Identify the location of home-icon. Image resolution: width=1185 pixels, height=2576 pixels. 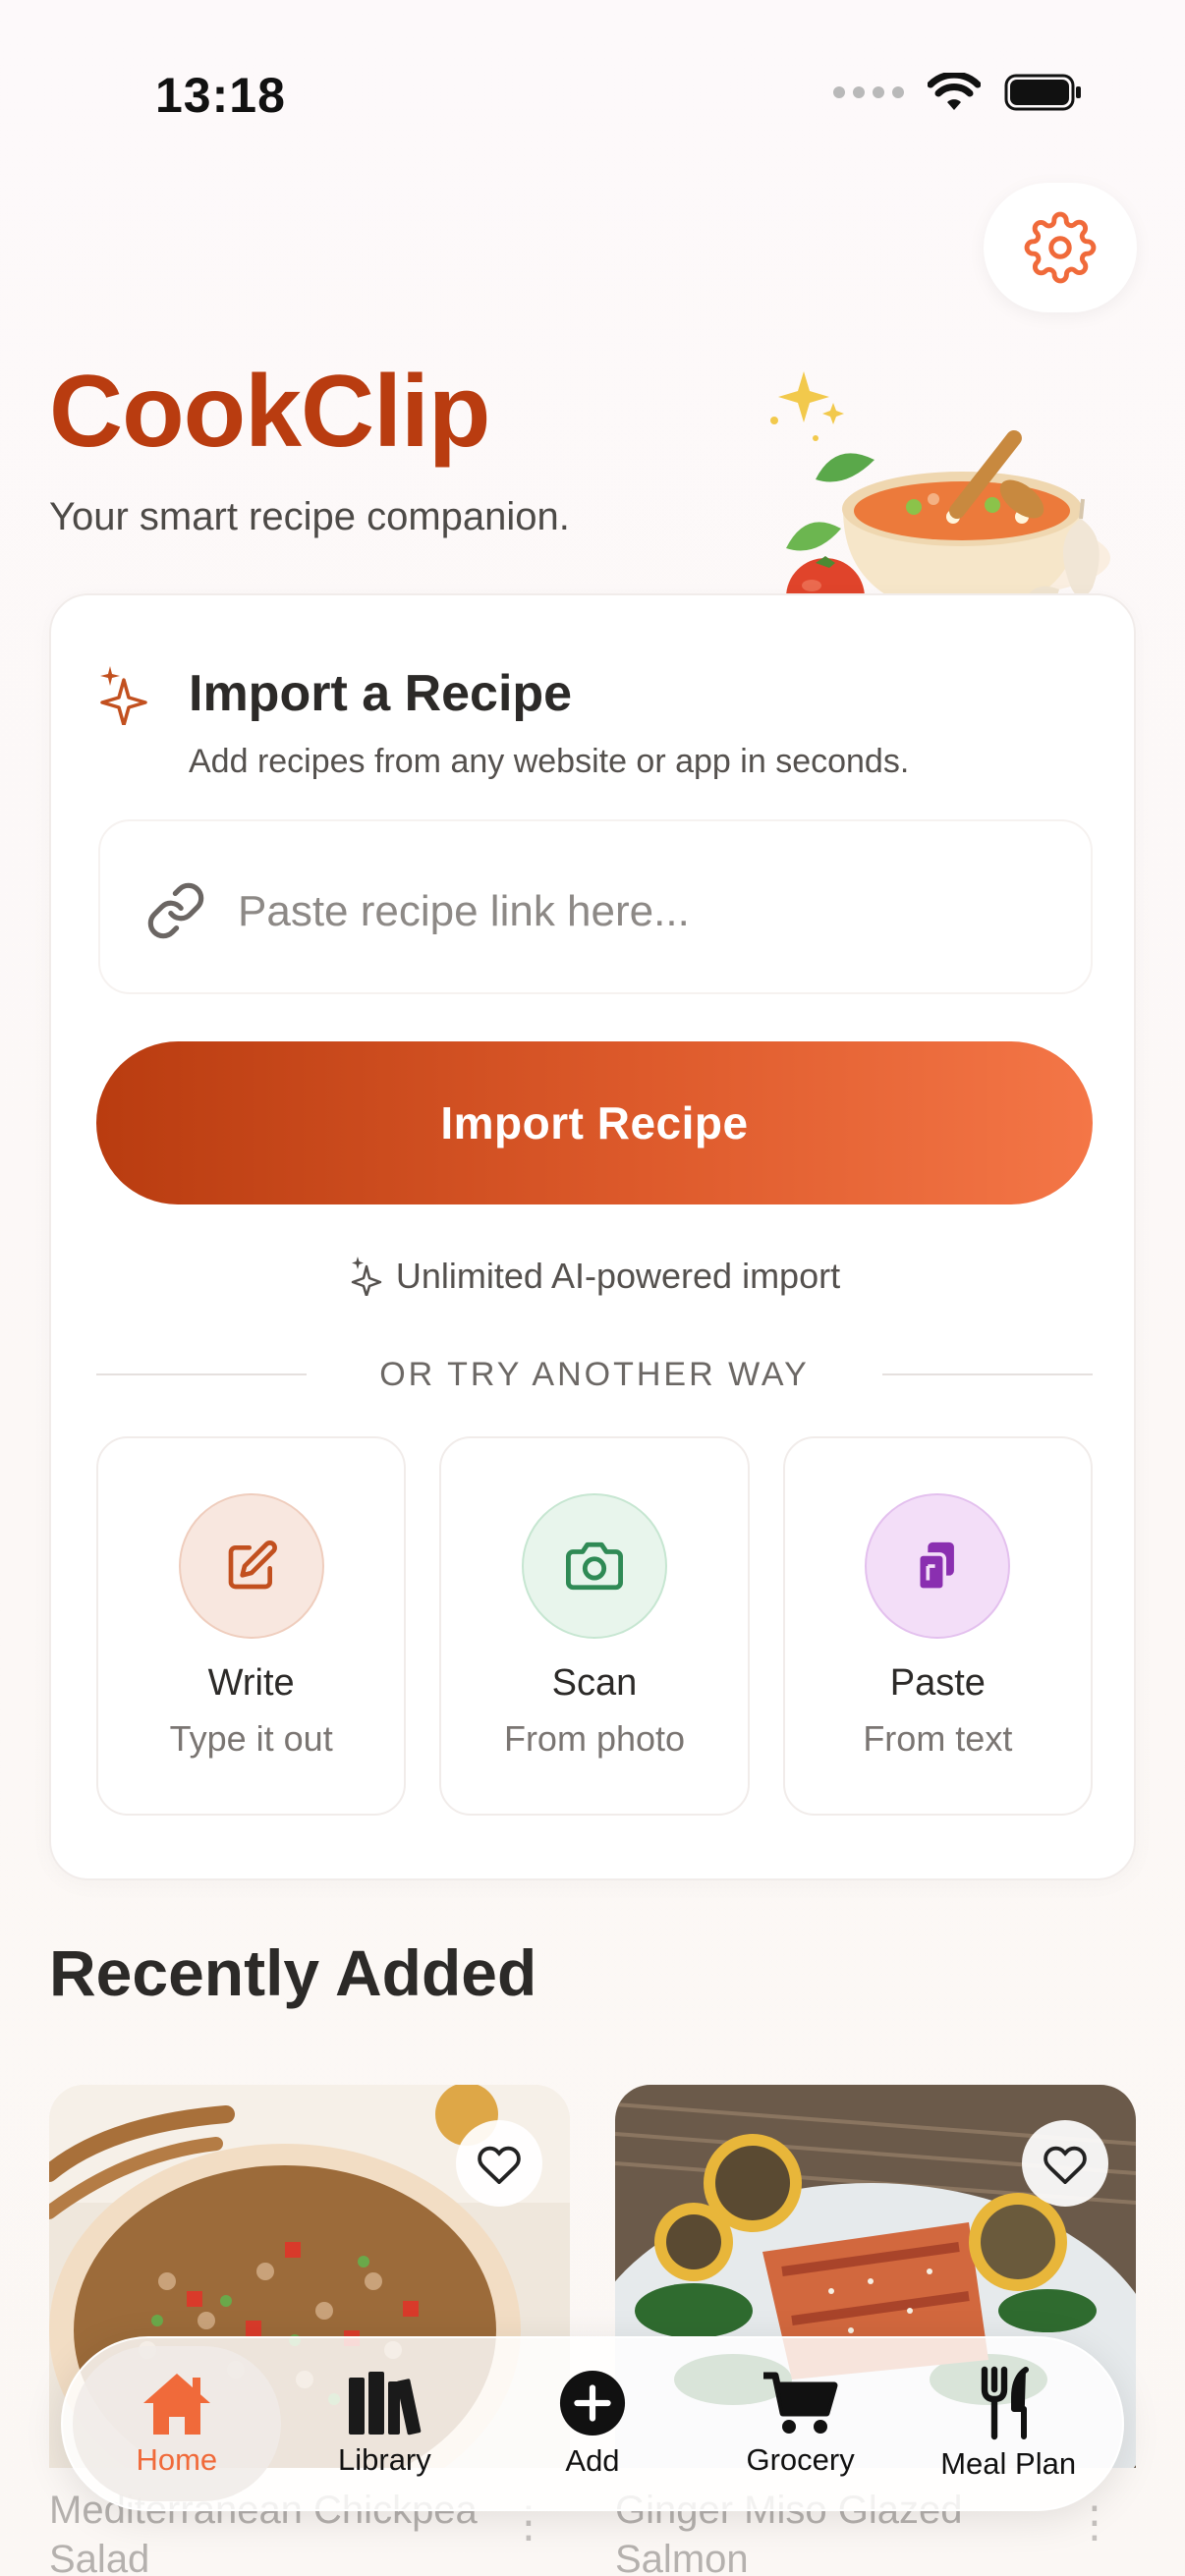
(176, 2404).